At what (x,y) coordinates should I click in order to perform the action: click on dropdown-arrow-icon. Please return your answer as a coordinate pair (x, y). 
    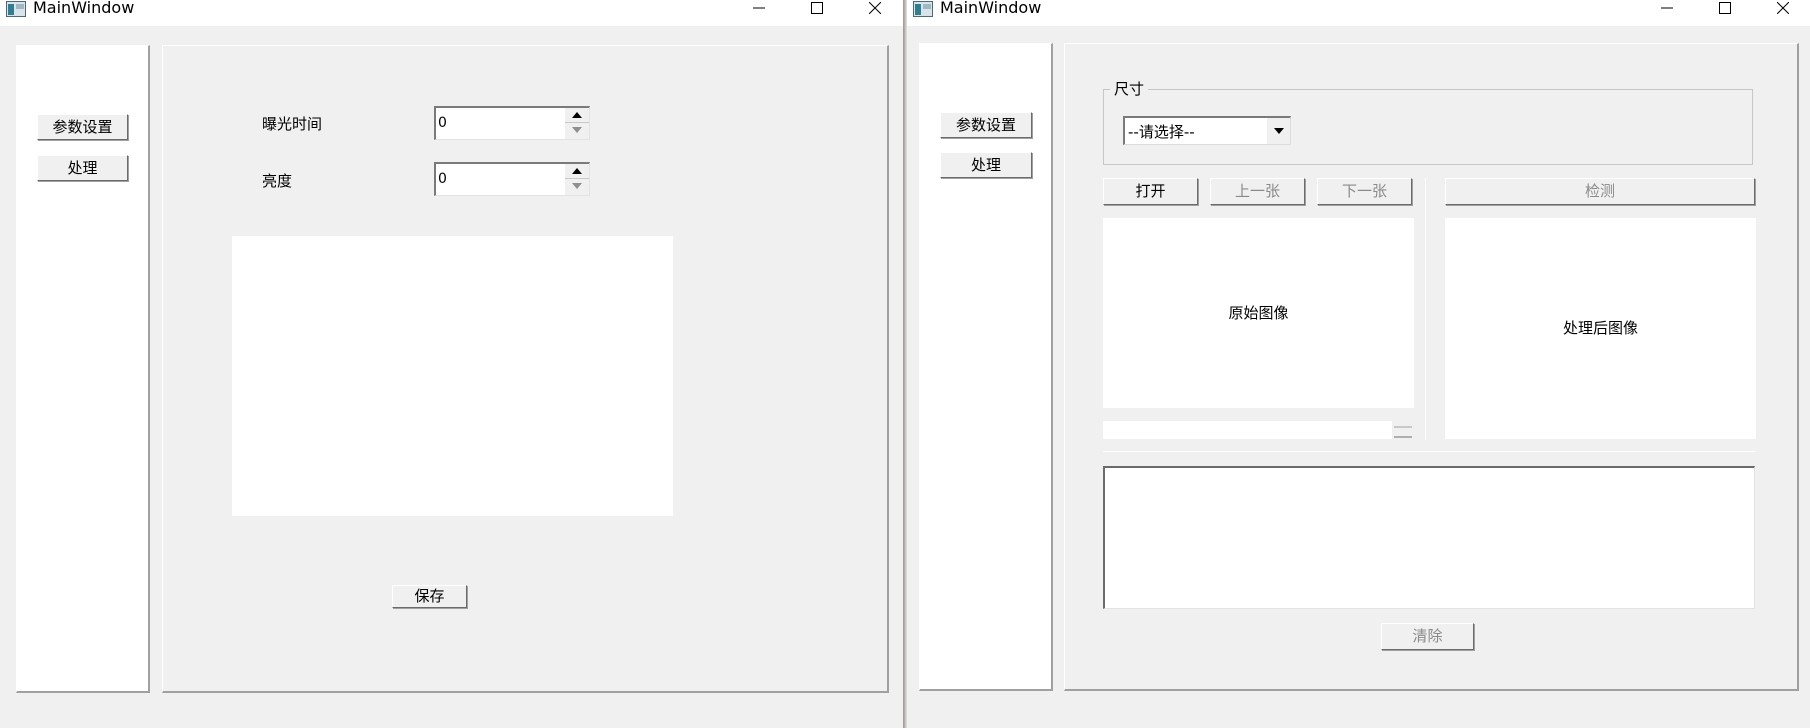
    Looking at the image, I should click on (1278, 131).